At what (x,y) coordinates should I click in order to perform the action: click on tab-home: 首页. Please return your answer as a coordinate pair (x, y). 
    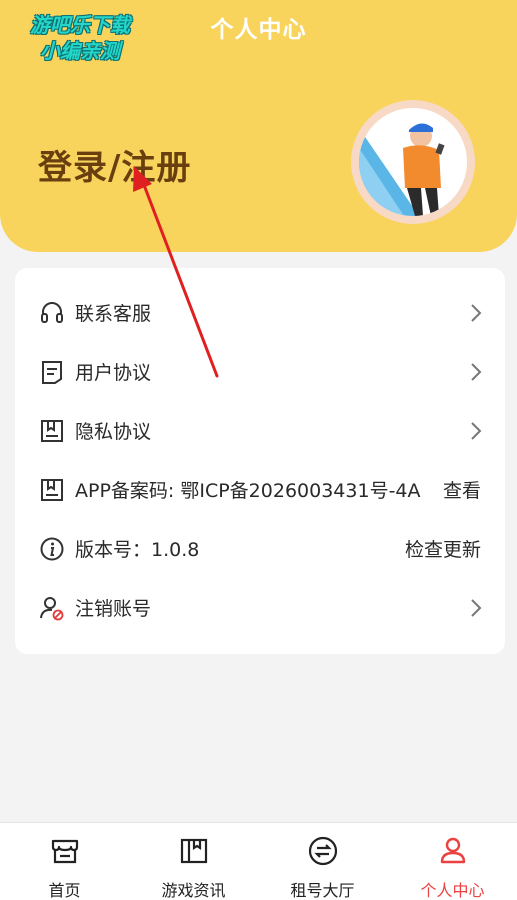
    Looking at the image, I should click on (64, 861).